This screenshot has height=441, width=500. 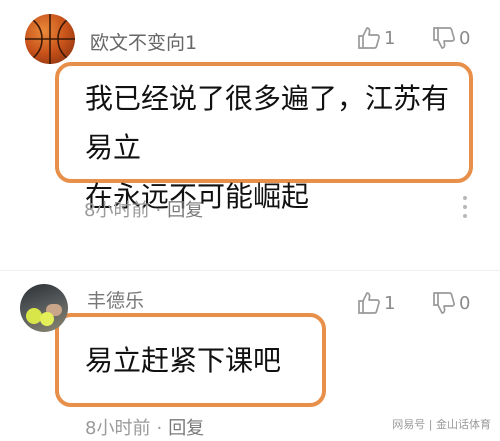 I want to click on more-vertical-icon, so click(x=465, y=207).